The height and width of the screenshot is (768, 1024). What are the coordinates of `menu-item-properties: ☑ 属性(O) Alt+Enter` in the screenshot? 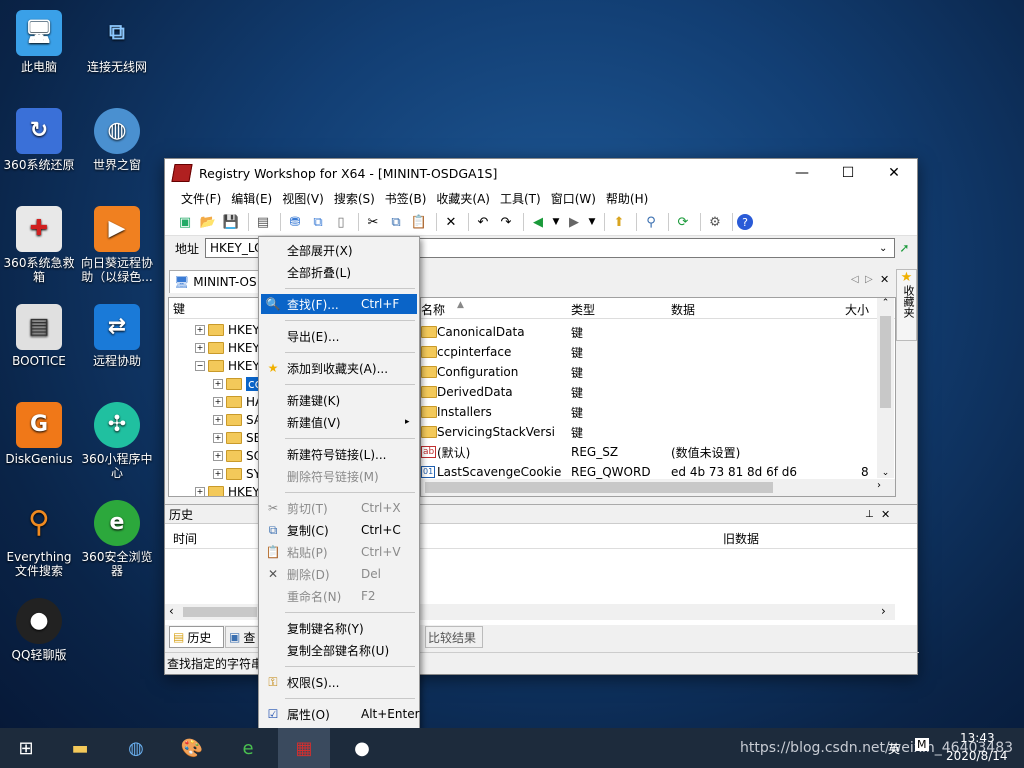 It's located at (340, 714).